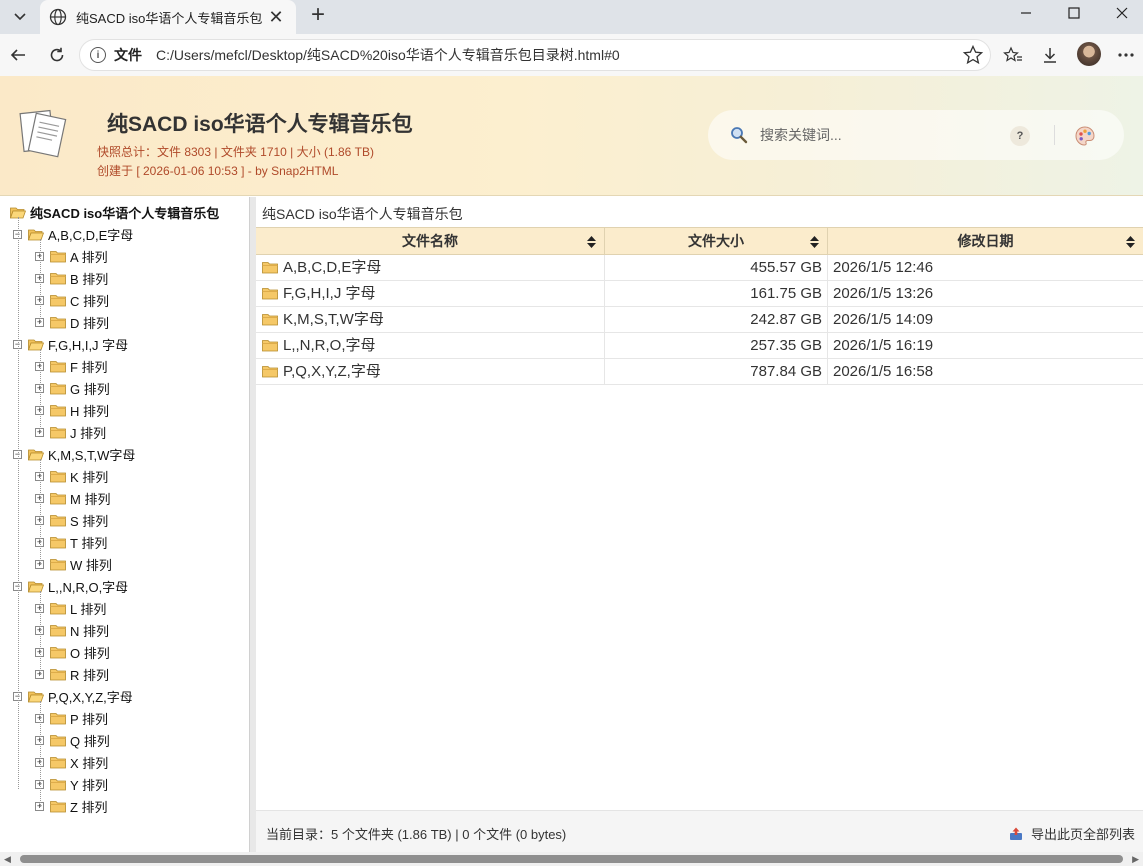  I want to click on tree-item-label: T 排列, so click(89, 543).